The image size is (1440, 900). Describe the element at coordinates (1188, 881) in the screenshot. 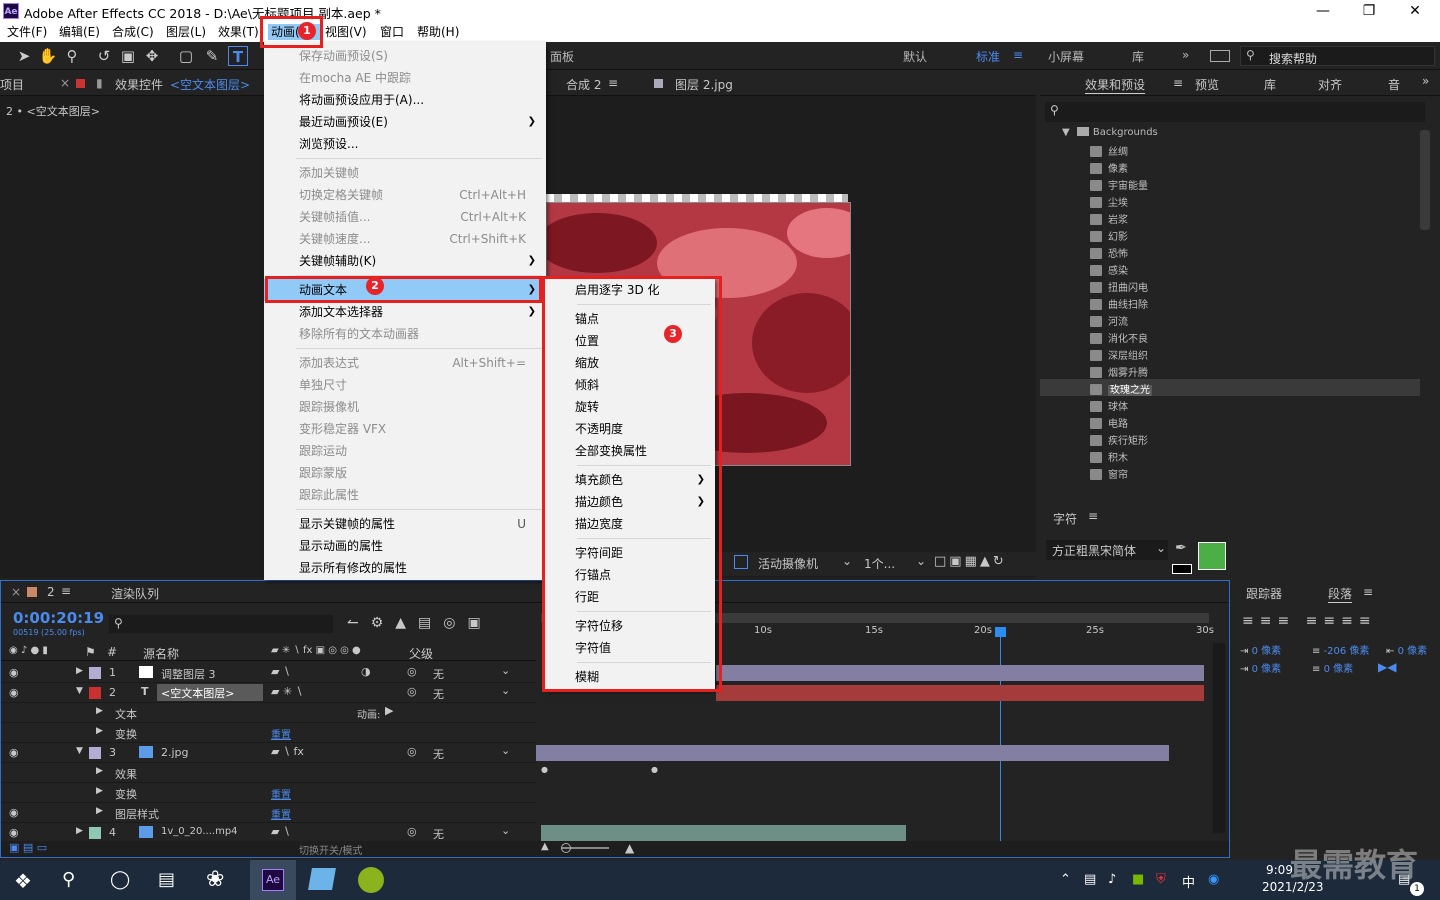

I see `ime-indicator: 中` at that location.